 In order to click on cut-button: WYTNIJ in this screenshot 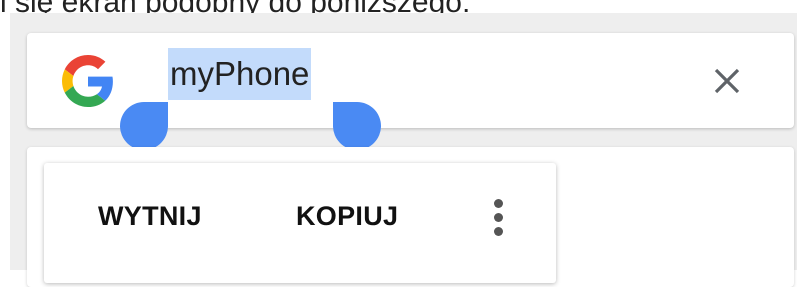, I will do `click(150, 216)`.